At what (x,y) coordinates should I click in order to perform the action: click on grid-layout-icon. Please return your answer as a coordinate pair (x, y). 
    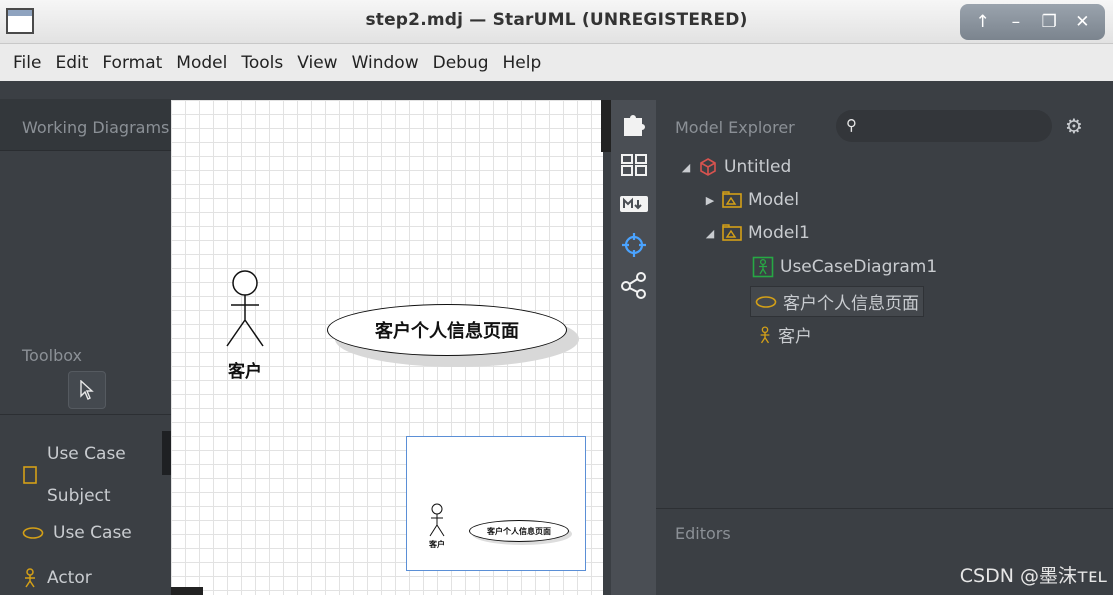
    Looking at the image, I should click on (633, 165).